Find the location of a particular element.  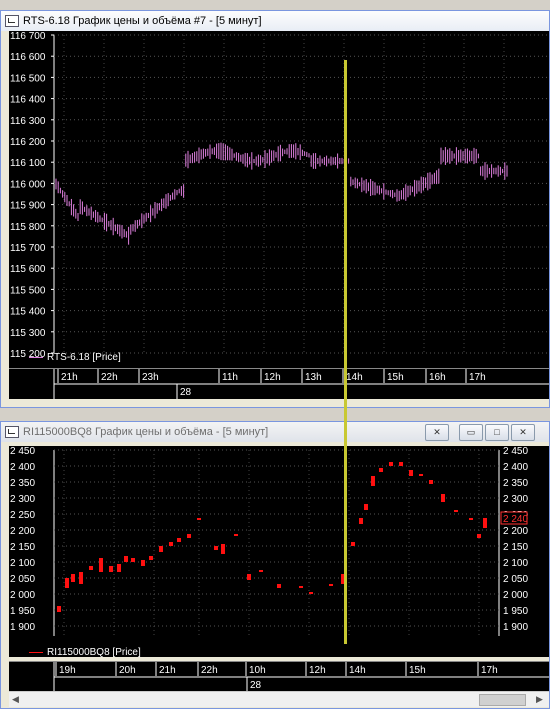

legend-label: RTS-6.18 [Price] is located at coordinates (84, 357).